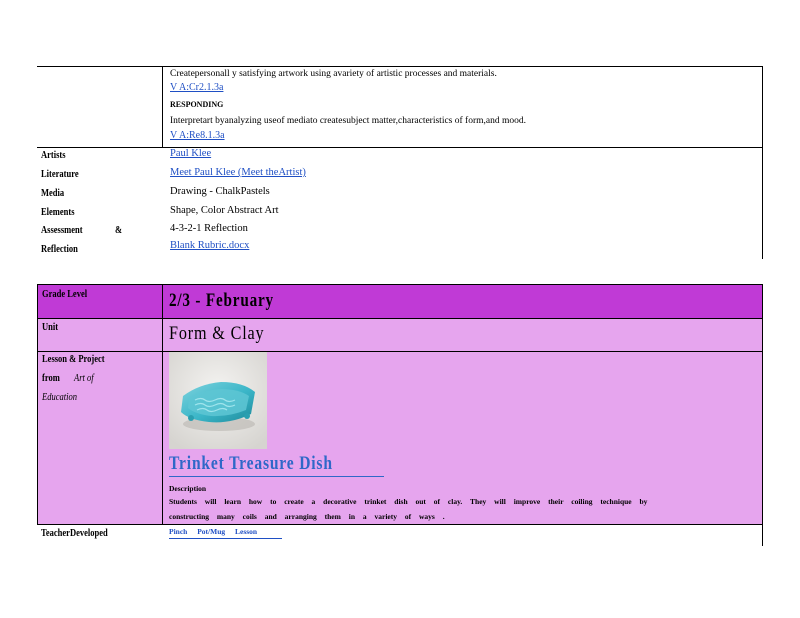  I want to click on lesson-education-label: Education, so click(59, 397).